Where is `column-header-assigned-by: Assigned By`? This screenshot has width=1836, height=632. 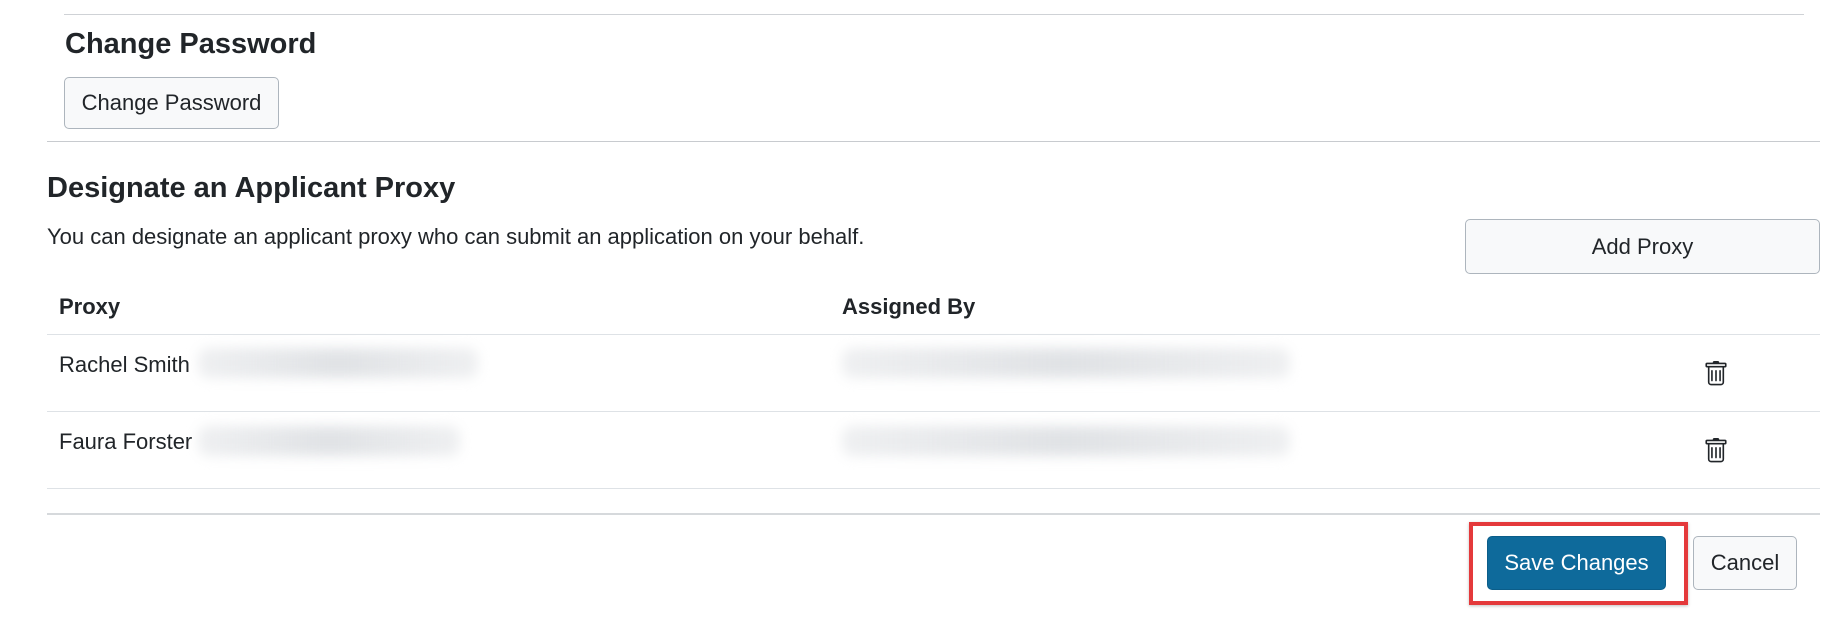
column-header-assigned-by: Assigned By is located at coordinates (909, 306).